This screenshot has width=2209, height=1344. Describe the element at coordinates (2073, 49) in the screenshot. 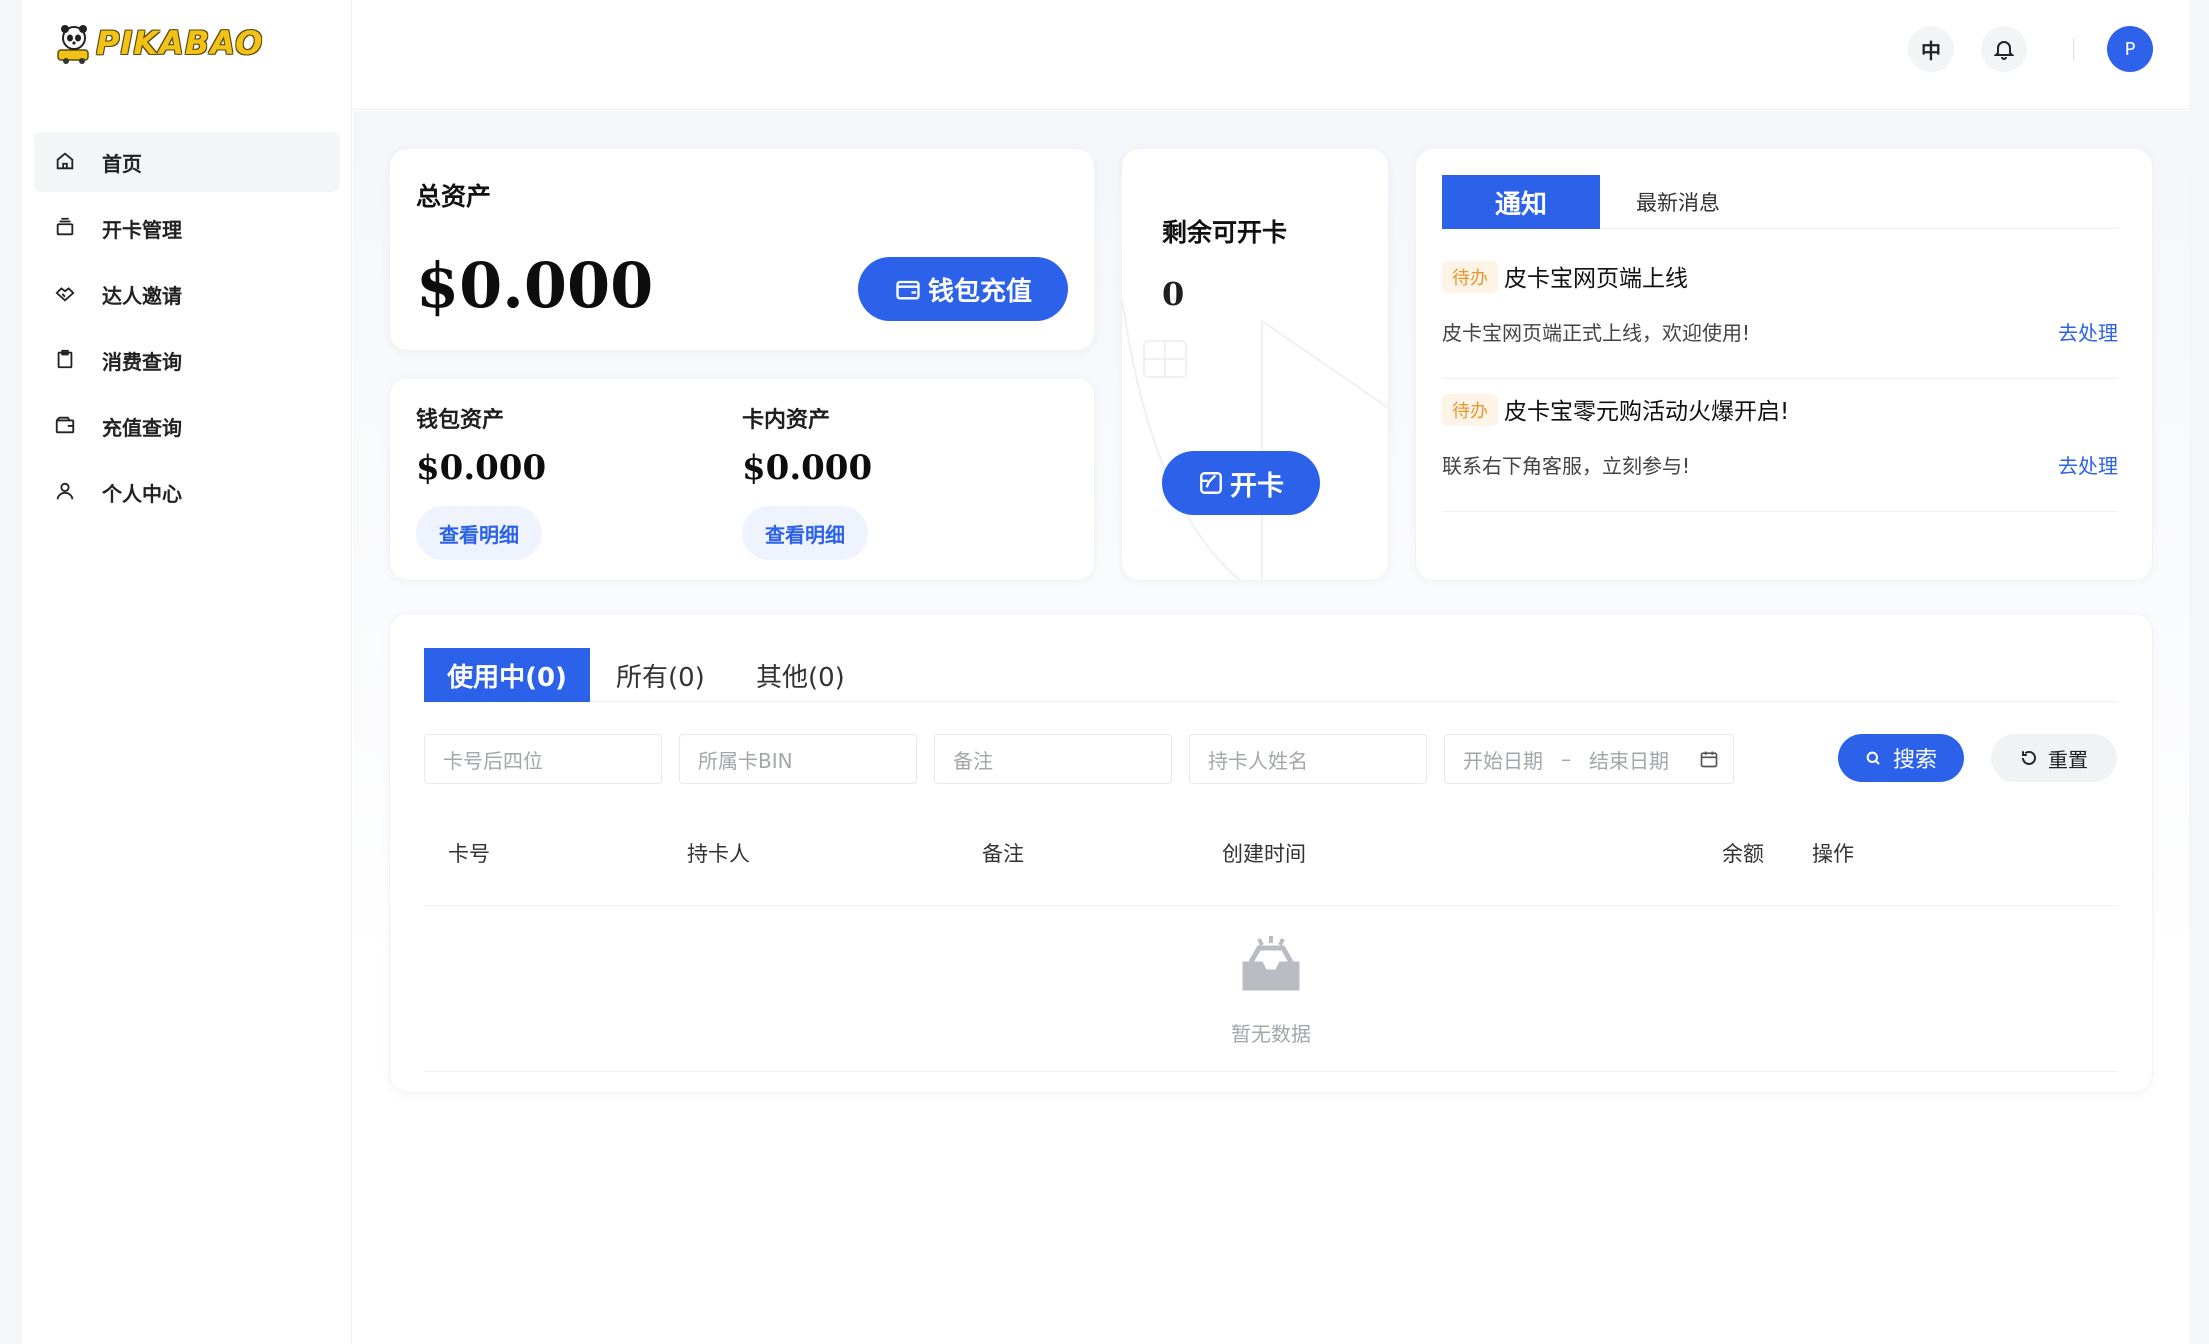

I see `topbar-divider` at that location.